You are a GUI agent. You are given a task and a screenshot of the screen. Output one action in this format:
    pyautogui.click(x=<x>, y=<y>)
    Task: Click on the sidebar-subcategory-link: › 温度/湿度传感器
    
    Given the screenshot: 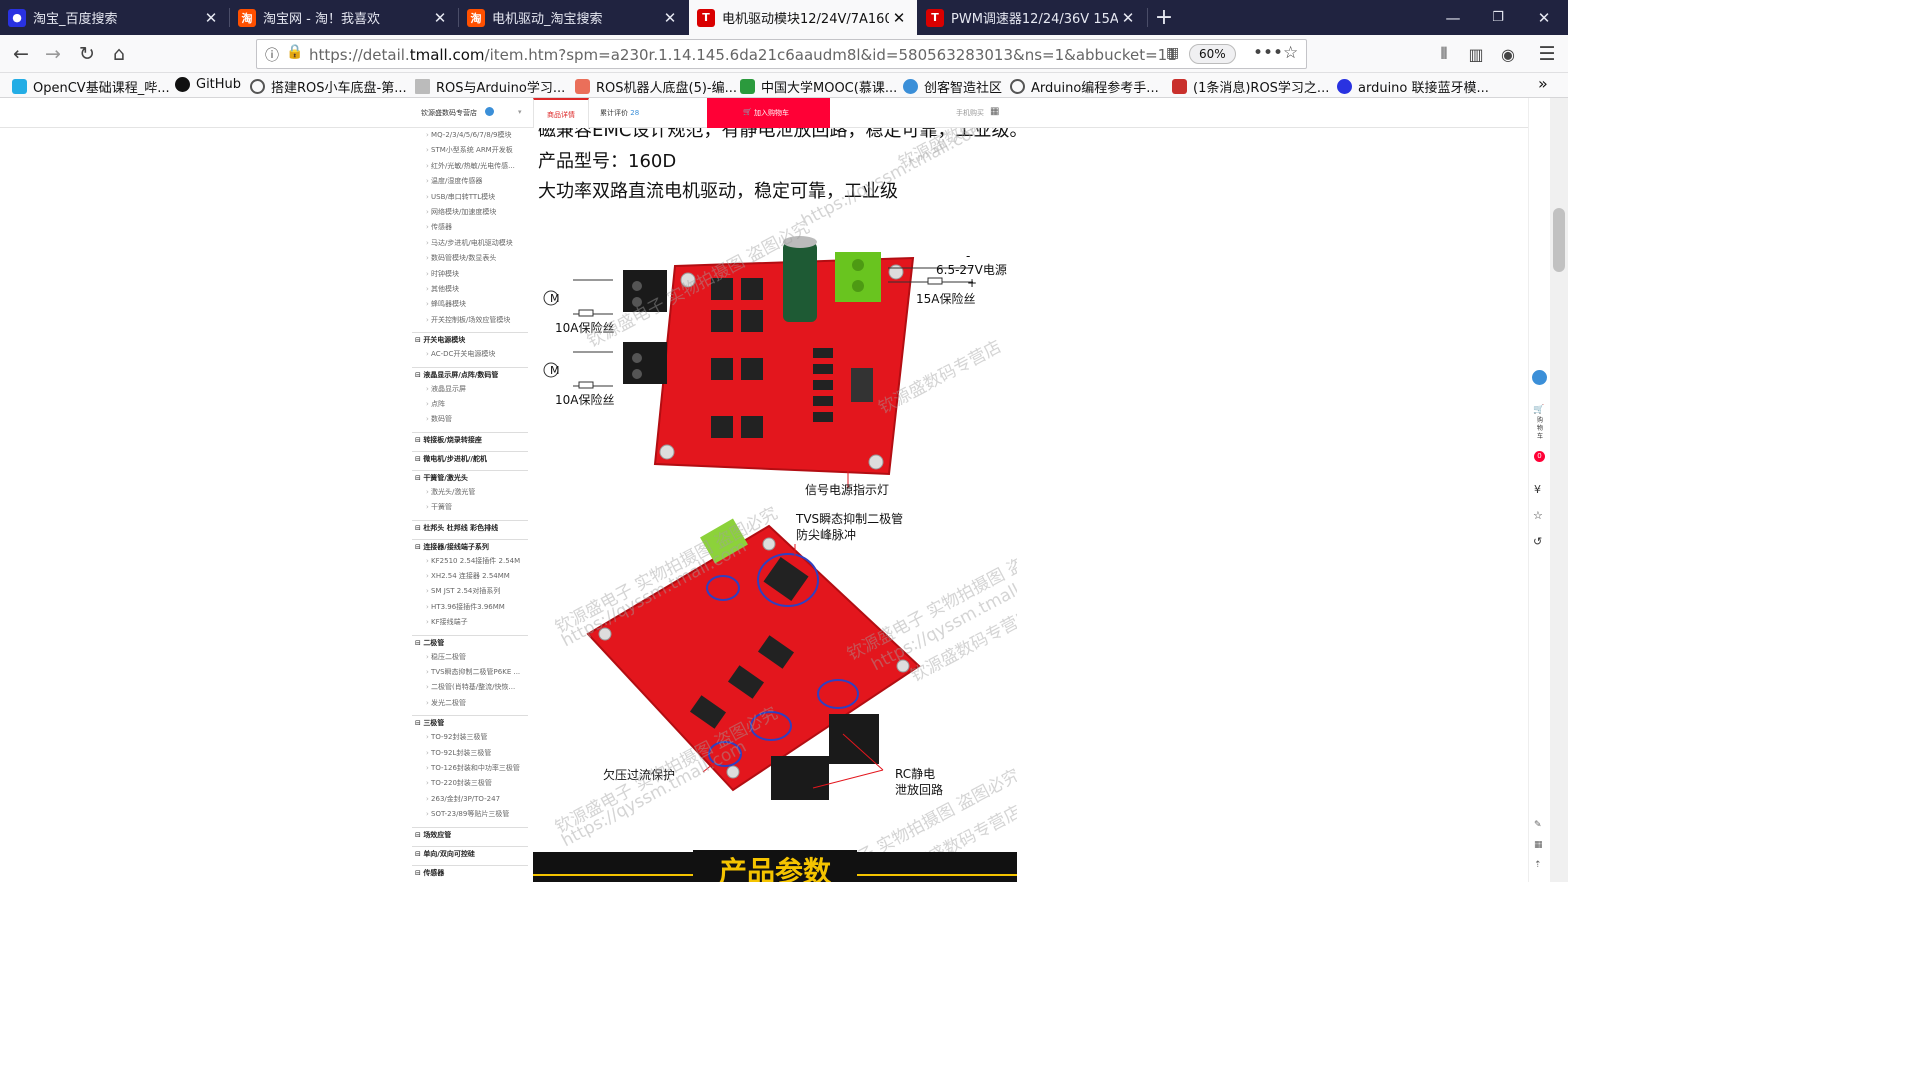 What is the action you would take?
    pyautogui.click(x=476, y=181)
    